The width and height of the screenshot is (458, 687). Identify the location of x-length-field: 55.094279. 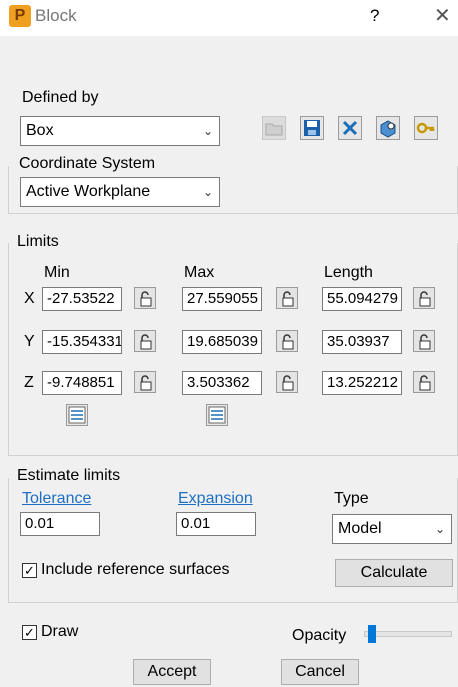
(362, 299).